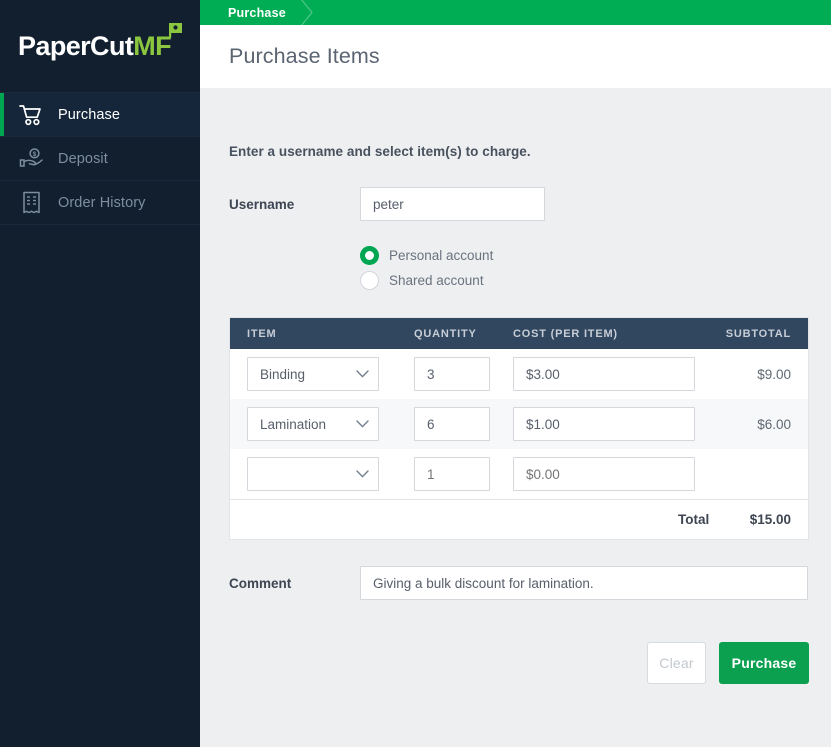 This screenshot has width=831, height=747. I want to click on sidebar-item-label: Order History, so click(102, 202).